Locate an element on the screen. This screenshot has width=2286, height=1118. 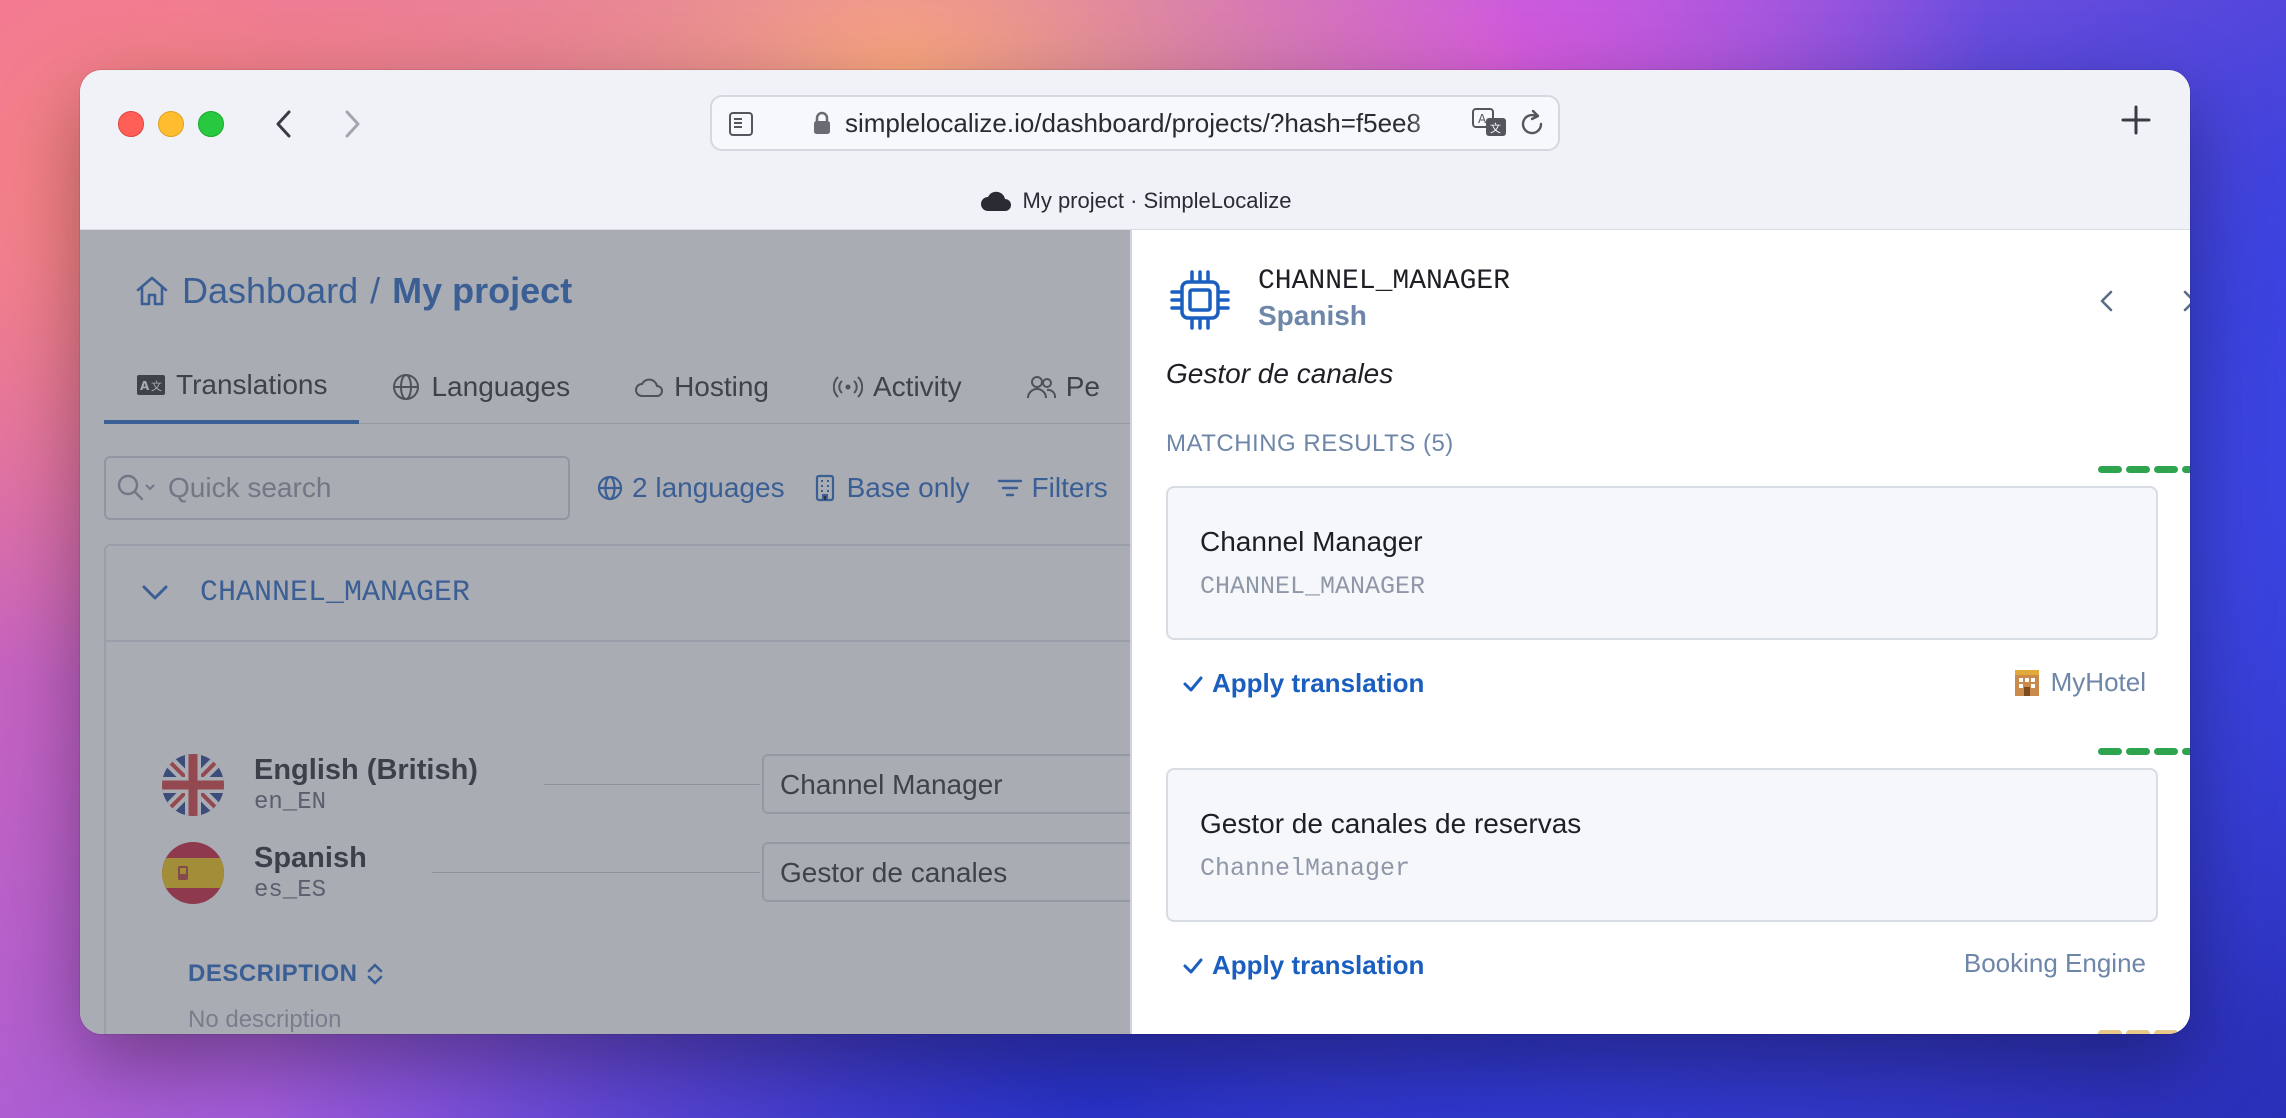
tab-activity: Activity is located at coordinates (897, 387).